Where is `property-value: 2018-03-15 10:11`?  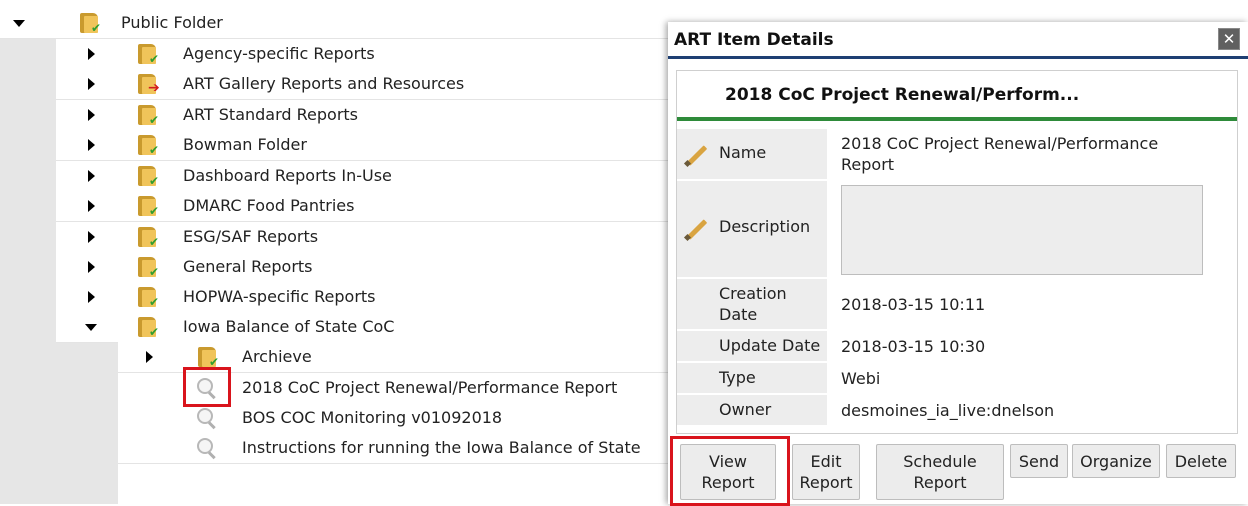
property-value: 2018-03-15 10:11 is located at coordinates (913, 304).